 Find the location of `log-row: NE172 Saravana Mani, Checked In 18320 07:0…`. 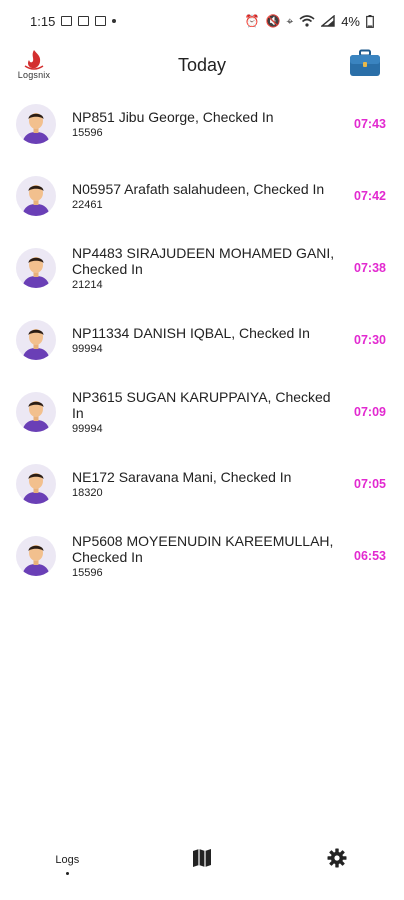

log-row: NE172 Saravana Mani, Checked In 18320 07:0… is located at coordinates (202, 484).